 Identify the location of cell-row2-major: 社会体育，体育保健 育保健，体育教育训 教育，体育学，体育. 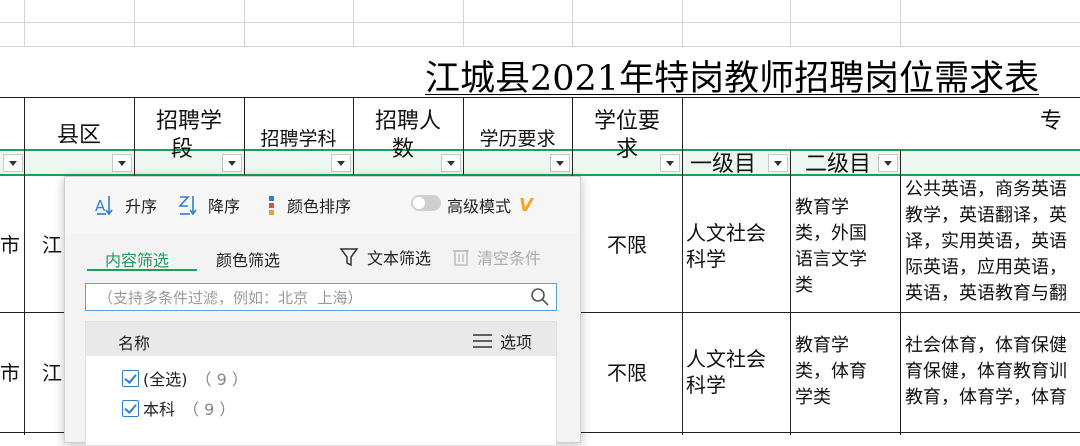
(992, 372).